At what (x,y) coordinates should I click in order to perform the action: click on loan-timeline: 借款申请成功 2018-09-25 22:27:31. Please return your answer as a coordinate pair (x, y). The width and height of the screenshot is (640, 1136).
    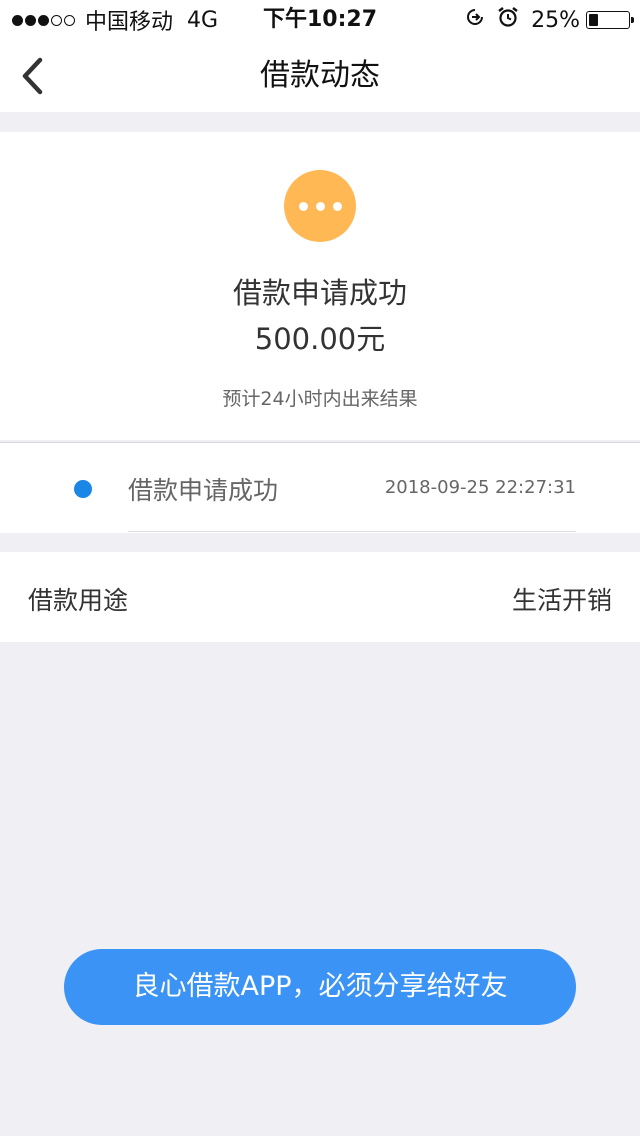
    Looking at the image, I should click on (320, 487).